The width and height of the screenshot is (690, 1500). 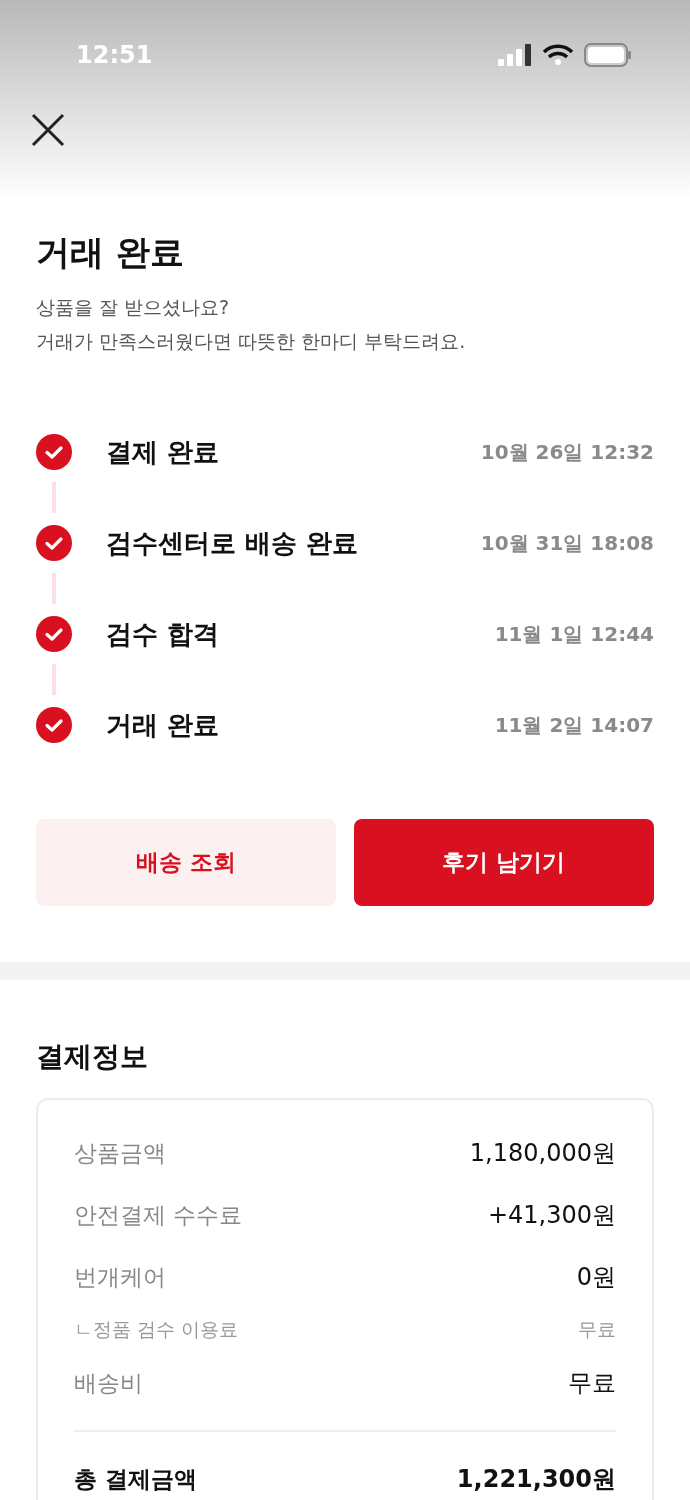 What do you see at coordinates (574, 634) in the screenshot?
I see `step-time: 11월 1일 12:44` at bounding box center [574, 634].